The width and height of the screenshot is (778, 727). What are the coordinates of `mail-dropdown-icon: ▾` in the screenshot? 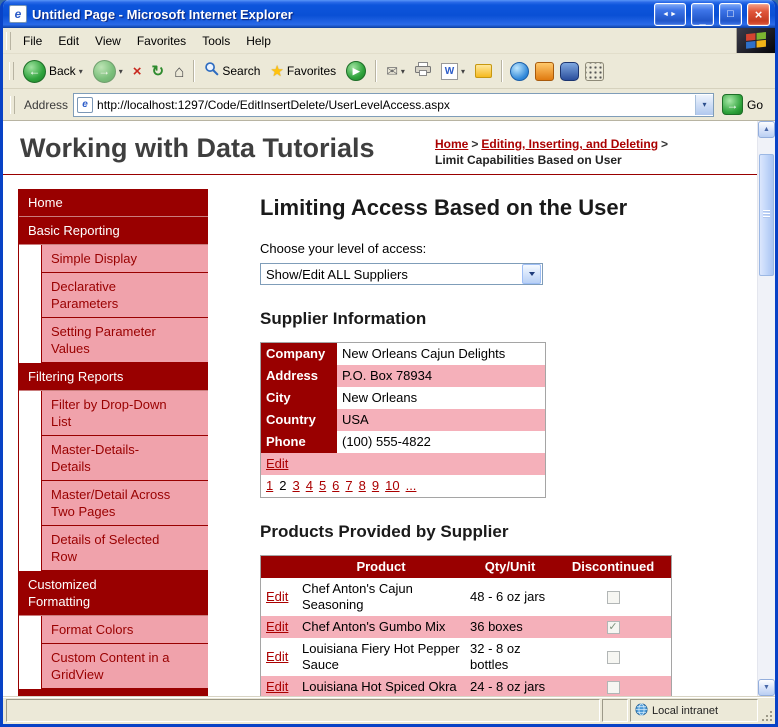 It's located at (403, 71).